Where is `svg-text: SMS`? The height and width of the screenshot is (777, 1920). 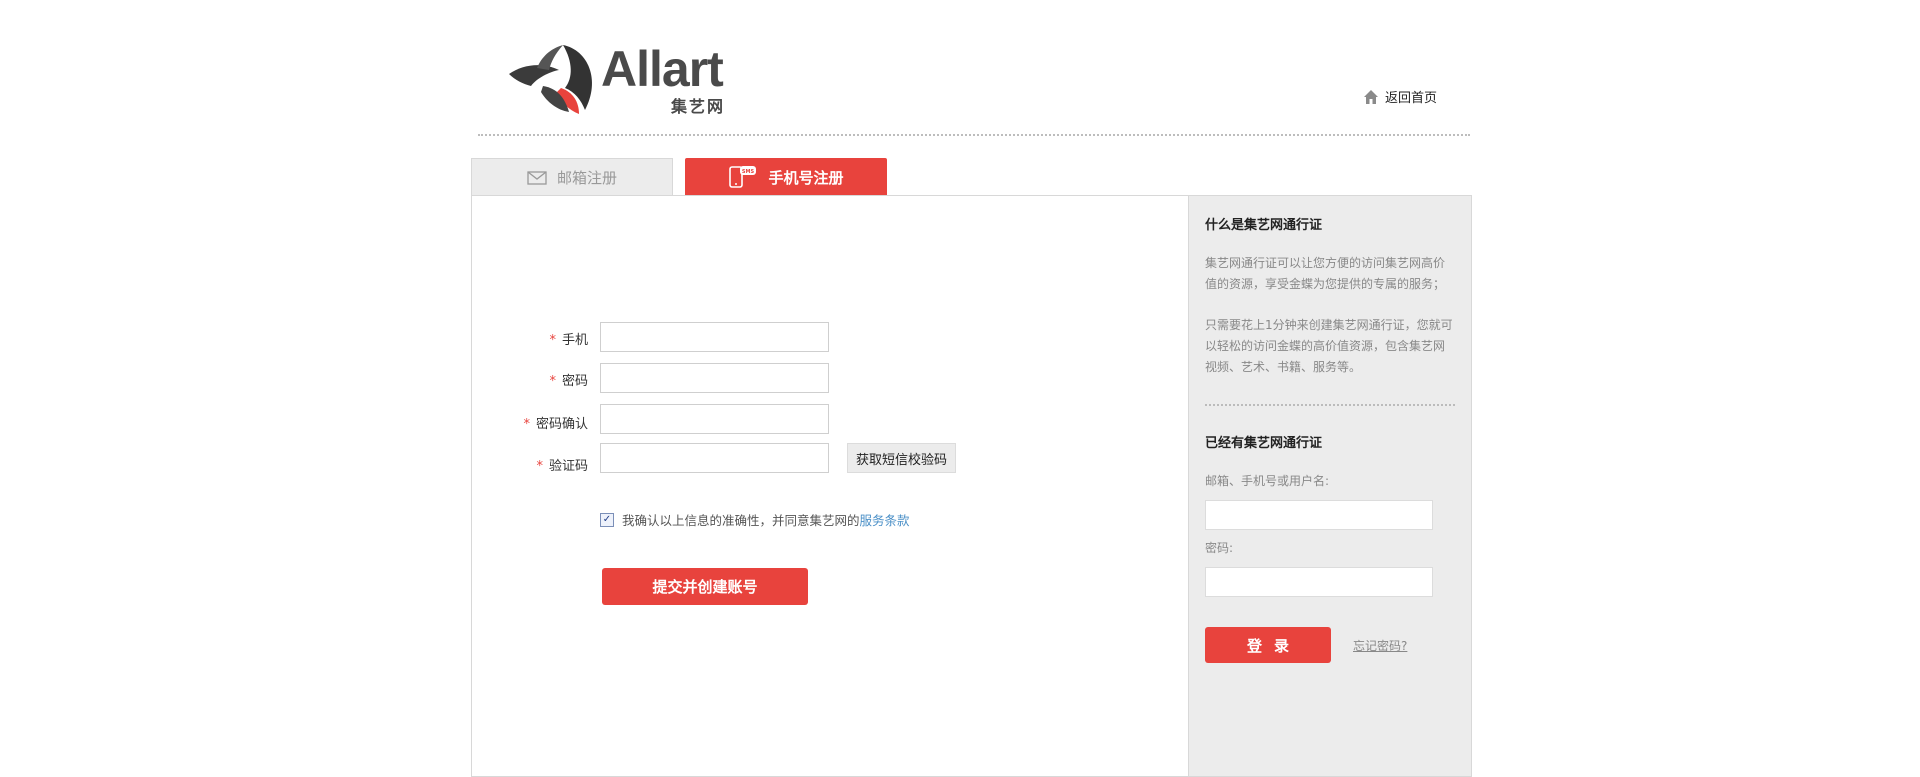 svg-text: SMS is located at coordinates (748, 172).